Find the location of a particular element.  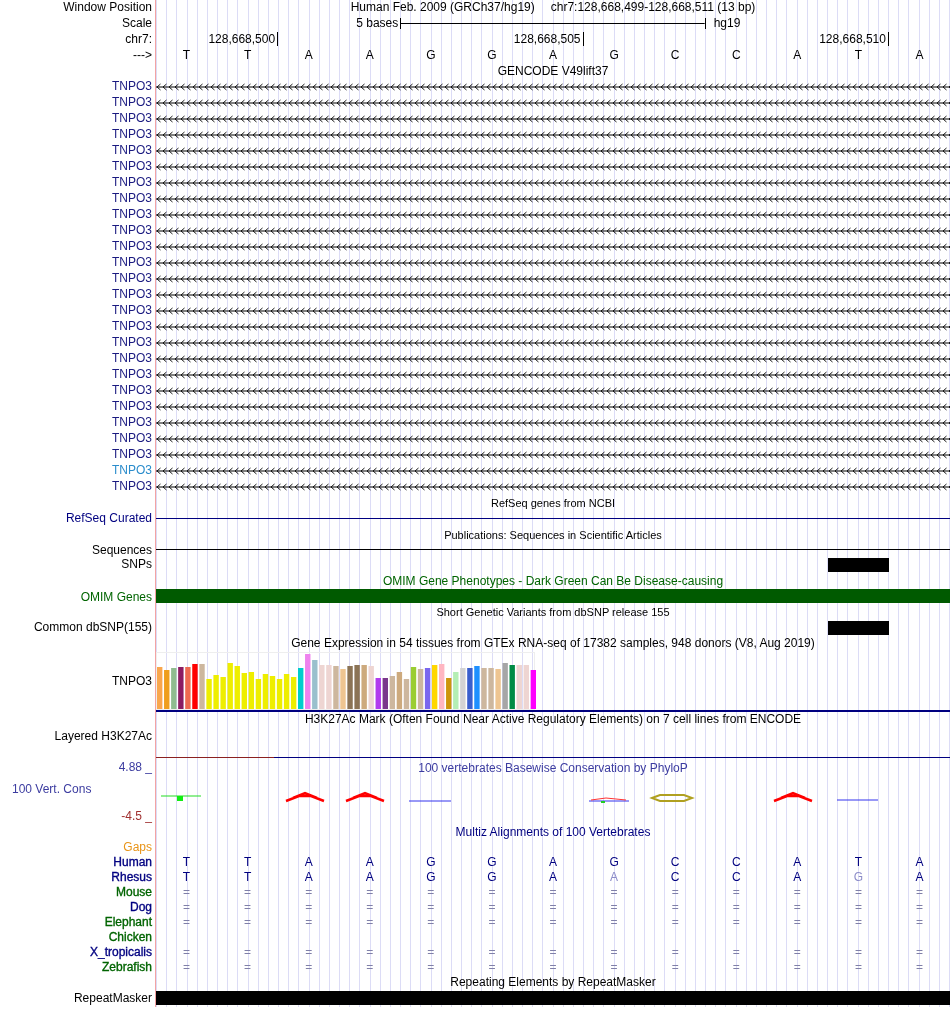

track-title: Publications: Sequences in Scientific Articles is located at coordinates (553, 535).